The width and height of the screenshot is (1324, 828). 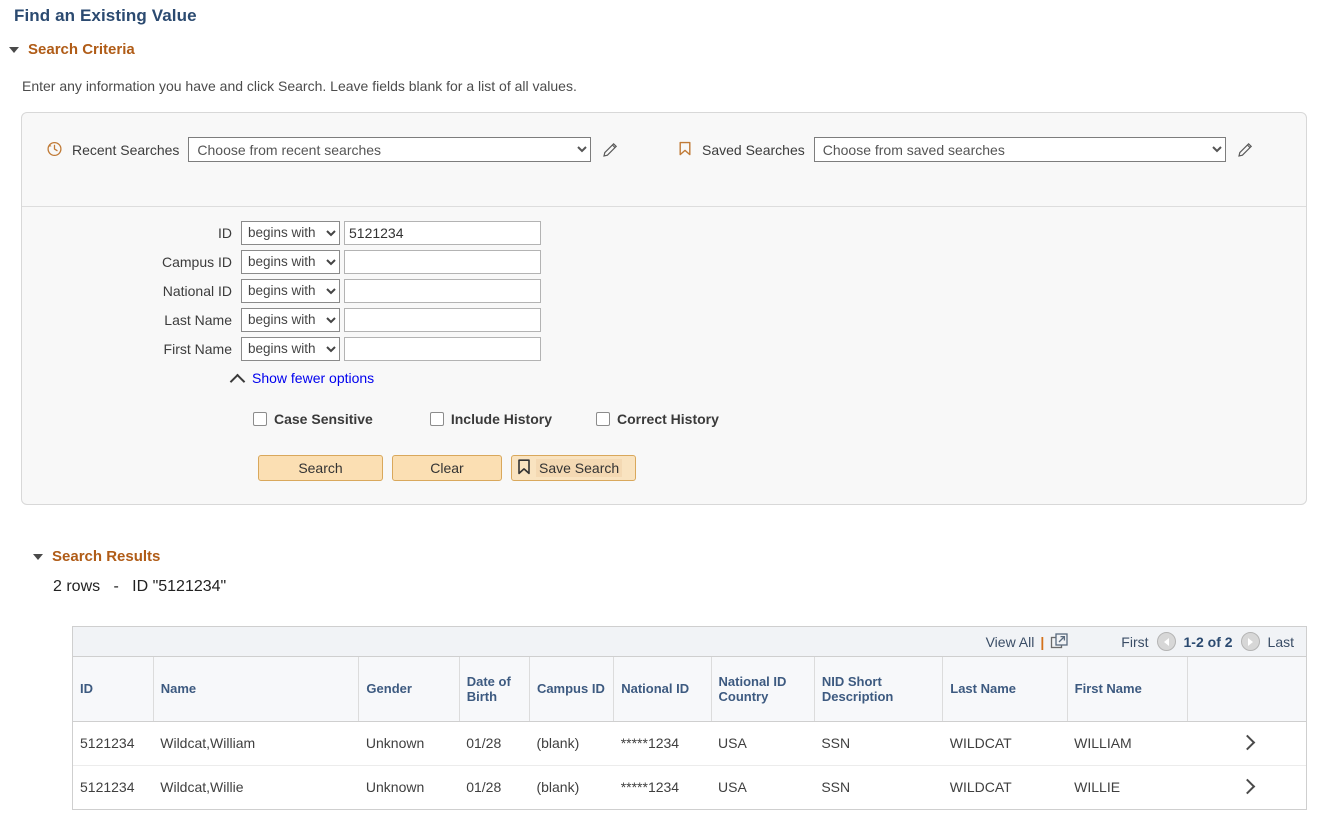 I want to click on criteria-row-id: ID begins with, so click(x=664, y=232).